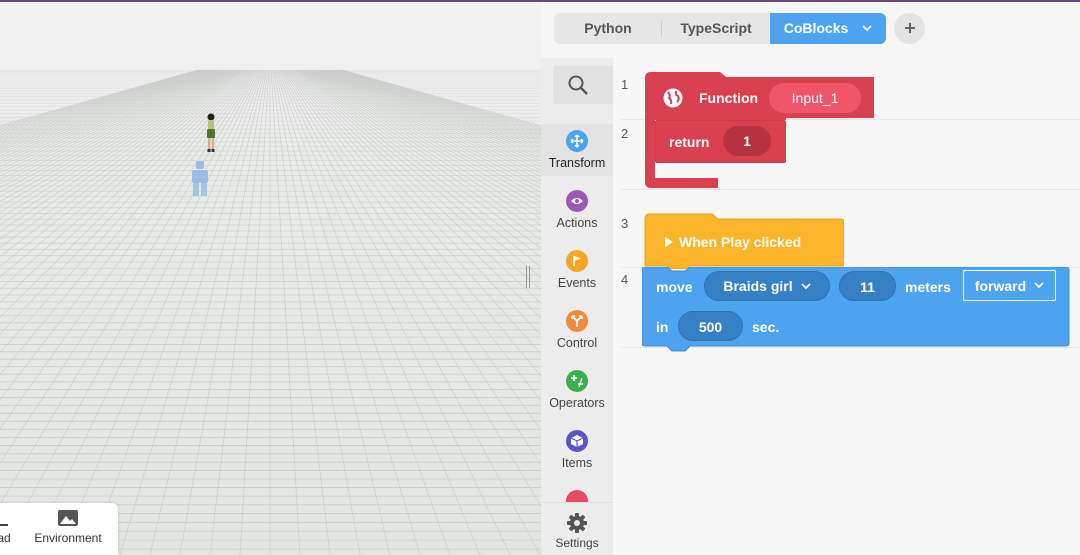  Describe the element at coordinates (729, 98) in the screenshot. I see `function-keyword: Function` at that location.